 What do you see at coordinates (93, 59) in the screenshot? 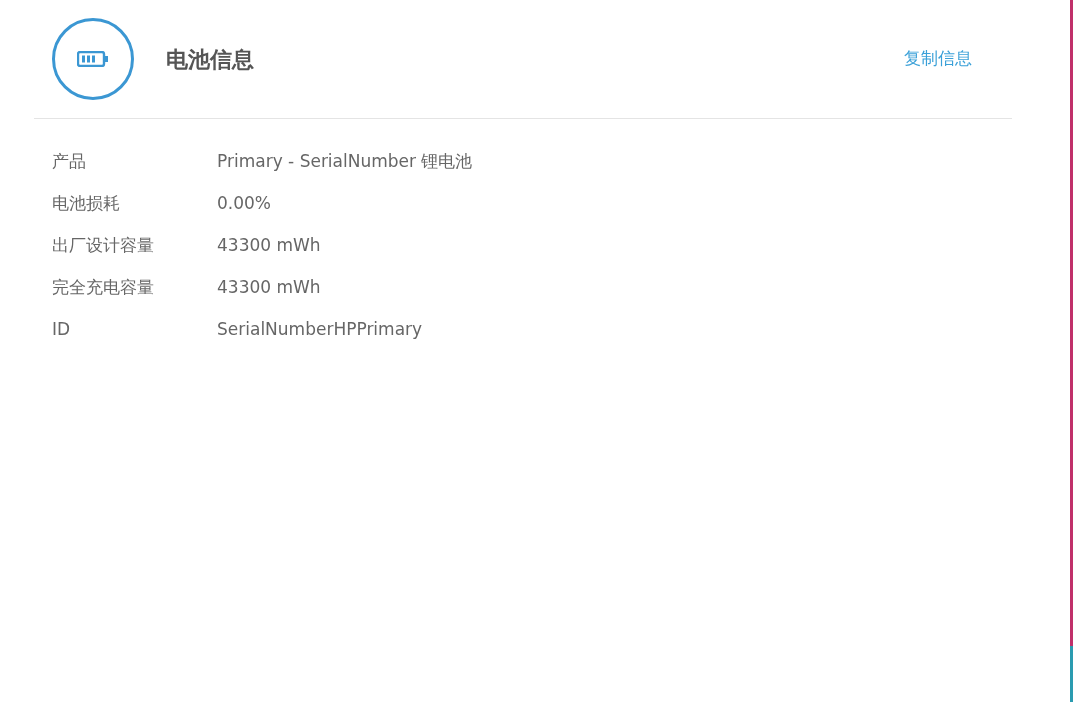
I see `battery-icon` at bounding box center [93, 59].